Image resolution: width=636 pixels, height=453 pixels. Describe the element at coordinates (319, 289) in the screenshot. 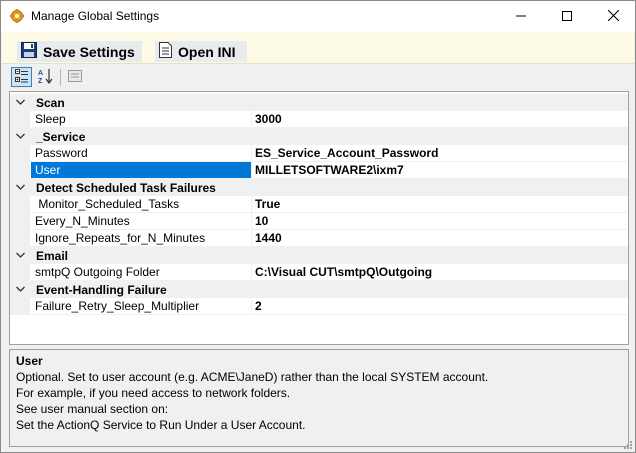

I see `category-event-handling-failure: Event-Handling Failure` at that location.